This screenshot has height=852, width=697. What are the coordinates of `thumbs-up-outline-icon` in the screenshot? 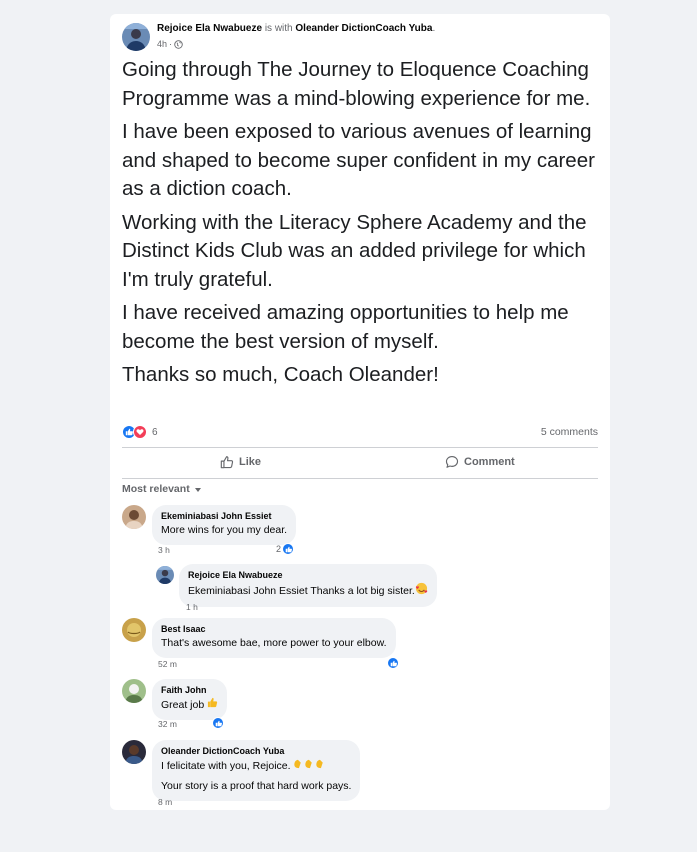 It's located at (227, 462).